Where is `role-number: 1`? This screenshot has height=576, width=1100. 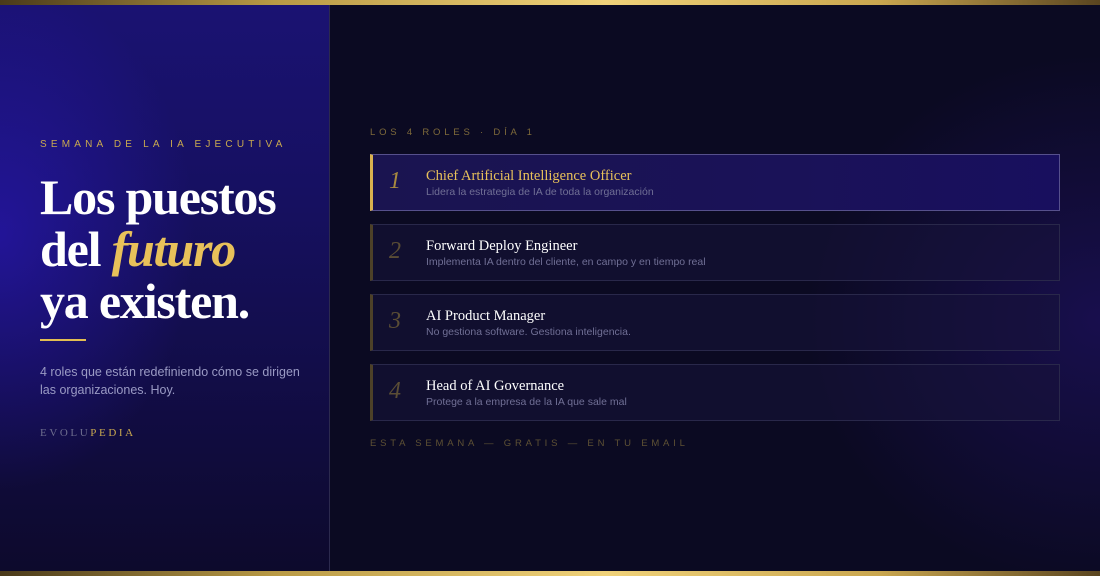
role-number: 1 is located at coordinates (395, 181).